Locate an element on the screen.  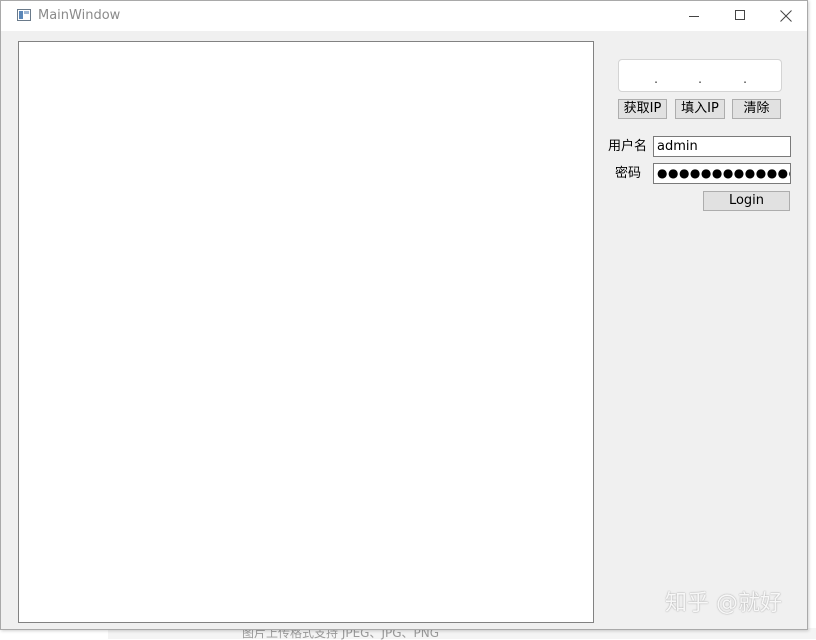
password-label: 密码 is located at coordinates (628, 173).